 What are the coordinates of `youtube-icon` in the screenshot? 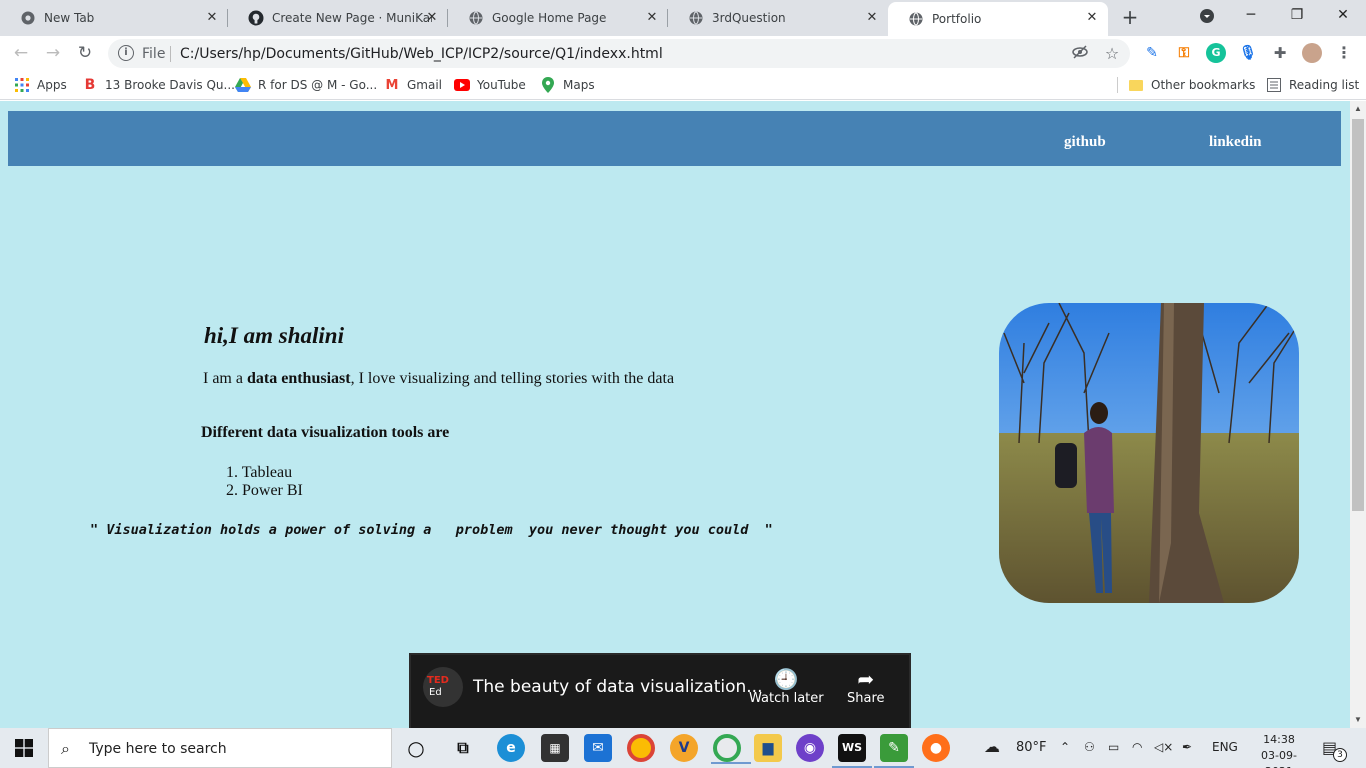 It's located at (462, 85).